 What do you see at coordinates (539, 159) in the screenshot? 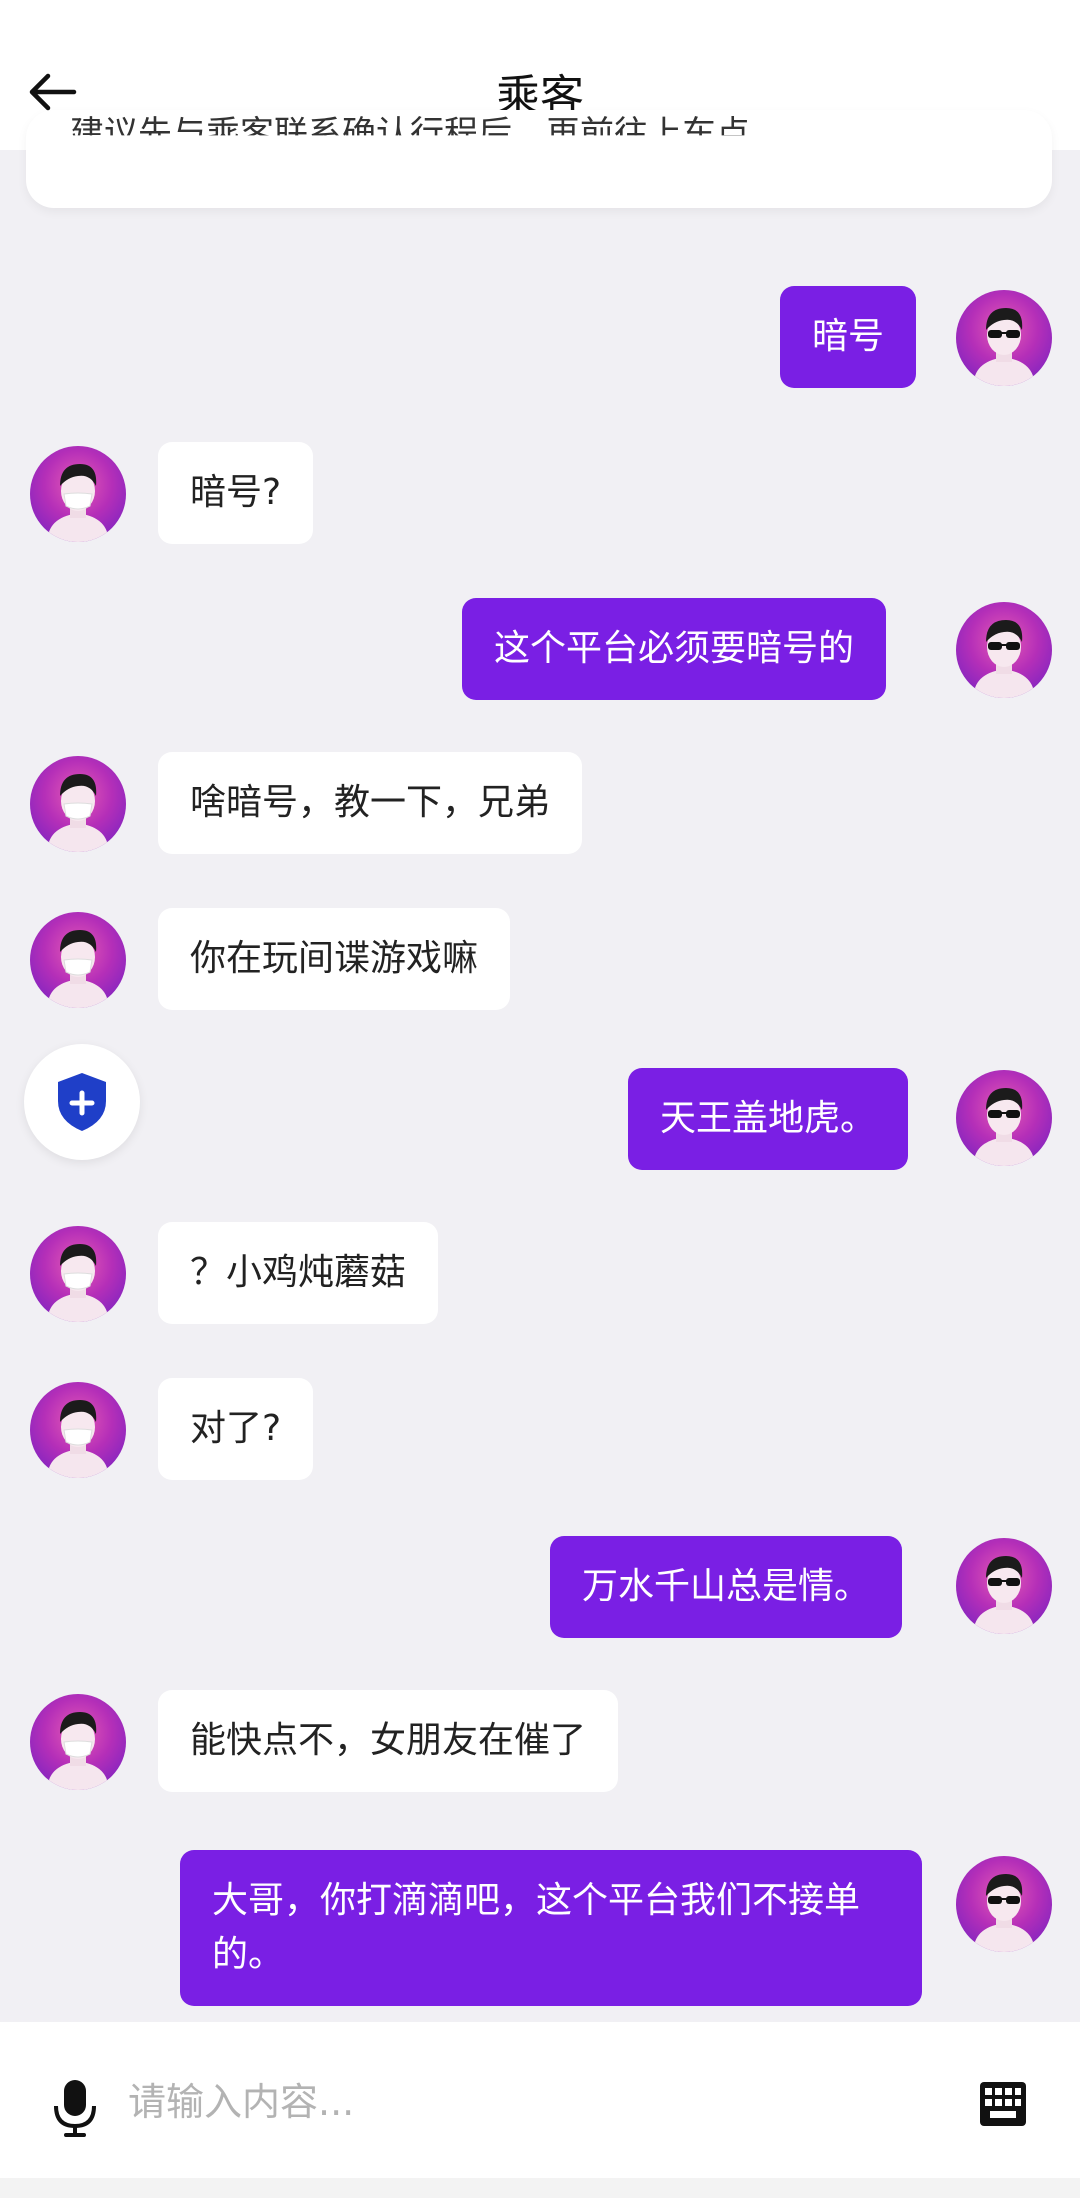
I see `trip-notice-card: 建议先与乘客联系确认行程后，再前往上车点` at bounding box center [539, 159].